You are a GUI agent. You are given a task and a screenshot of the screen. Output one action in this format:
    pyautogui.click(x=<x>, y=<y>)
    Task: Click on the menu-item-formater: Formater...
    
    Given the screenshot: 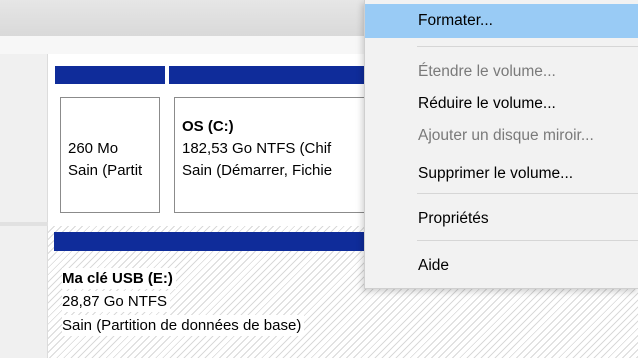 What is the action you would take?
    pyautogui.click(x=501, y=21)
    